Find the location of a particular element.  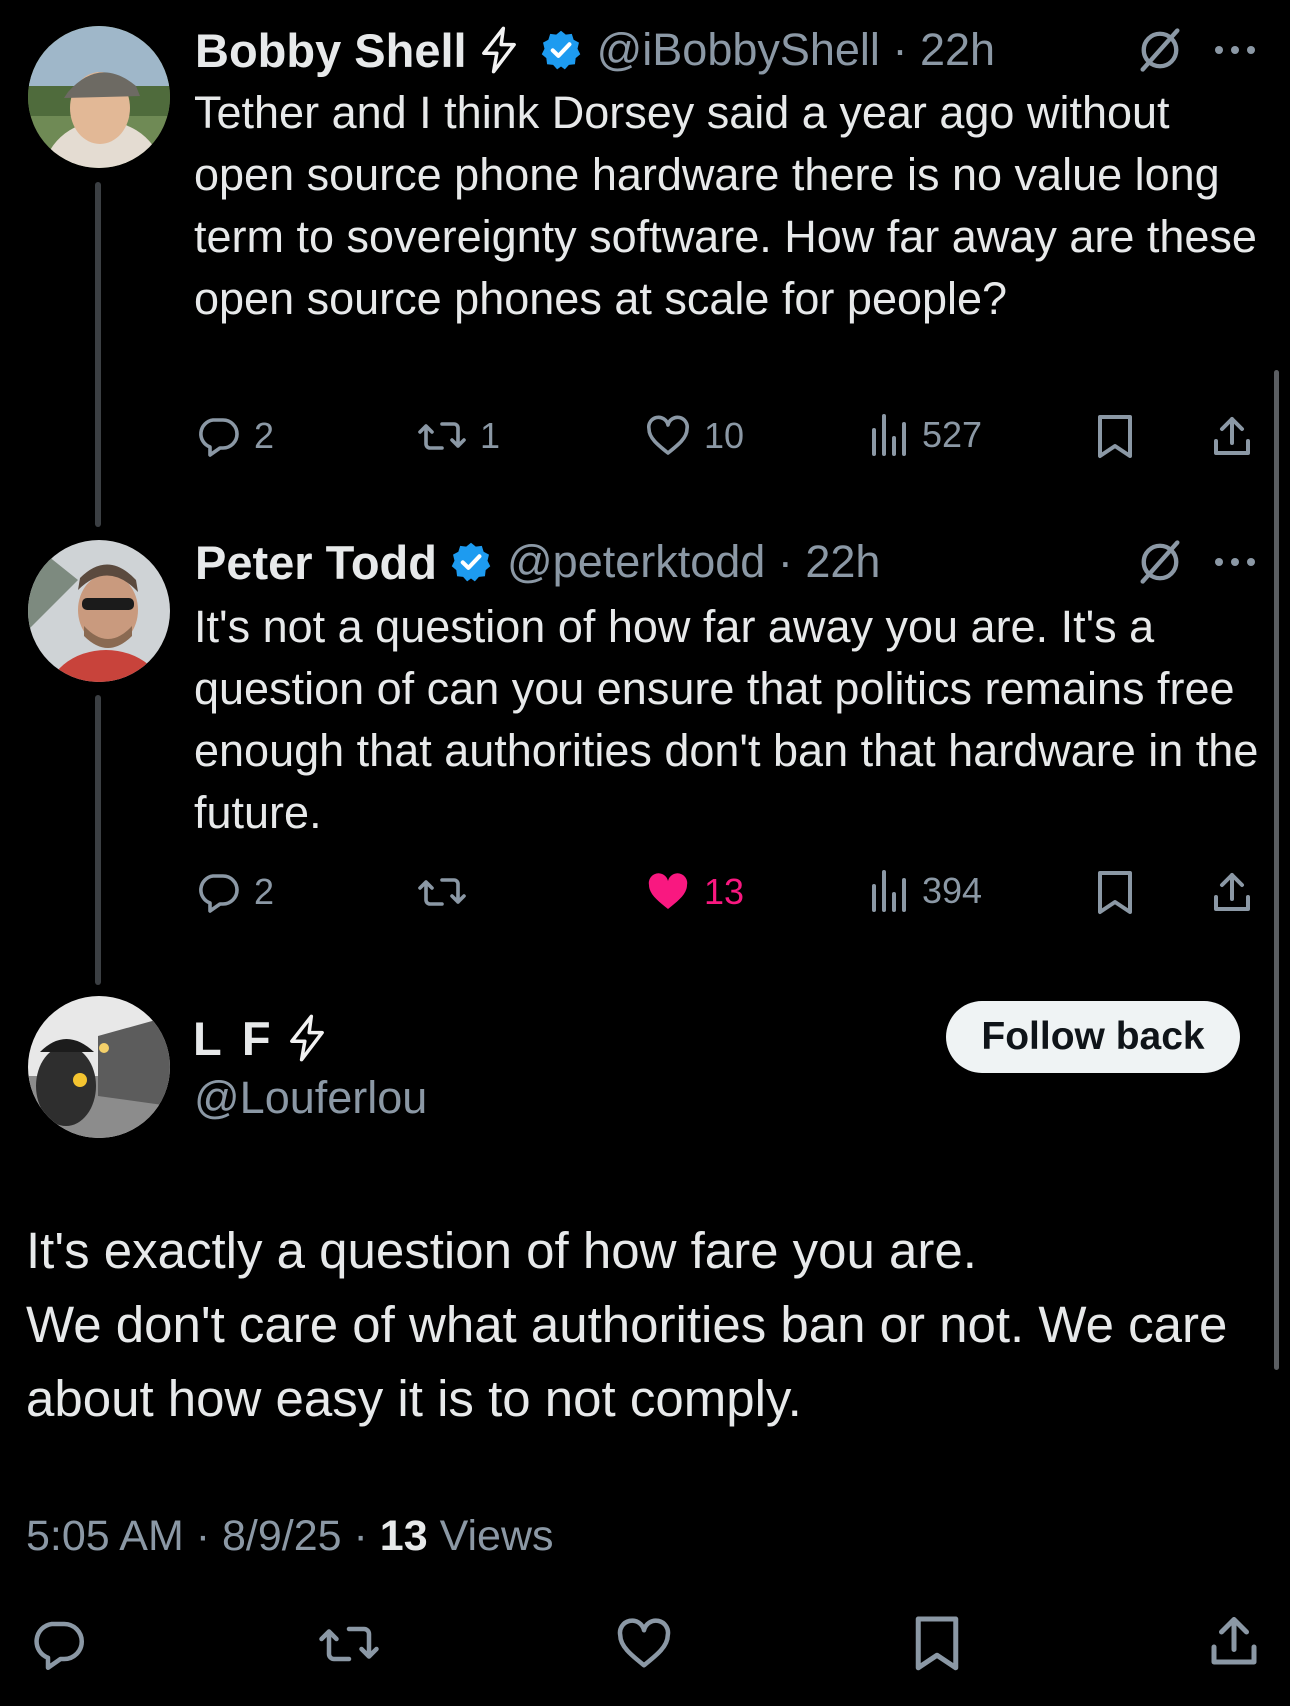

follow-back-button: Follow back is located at coordinates (1093, 1037).